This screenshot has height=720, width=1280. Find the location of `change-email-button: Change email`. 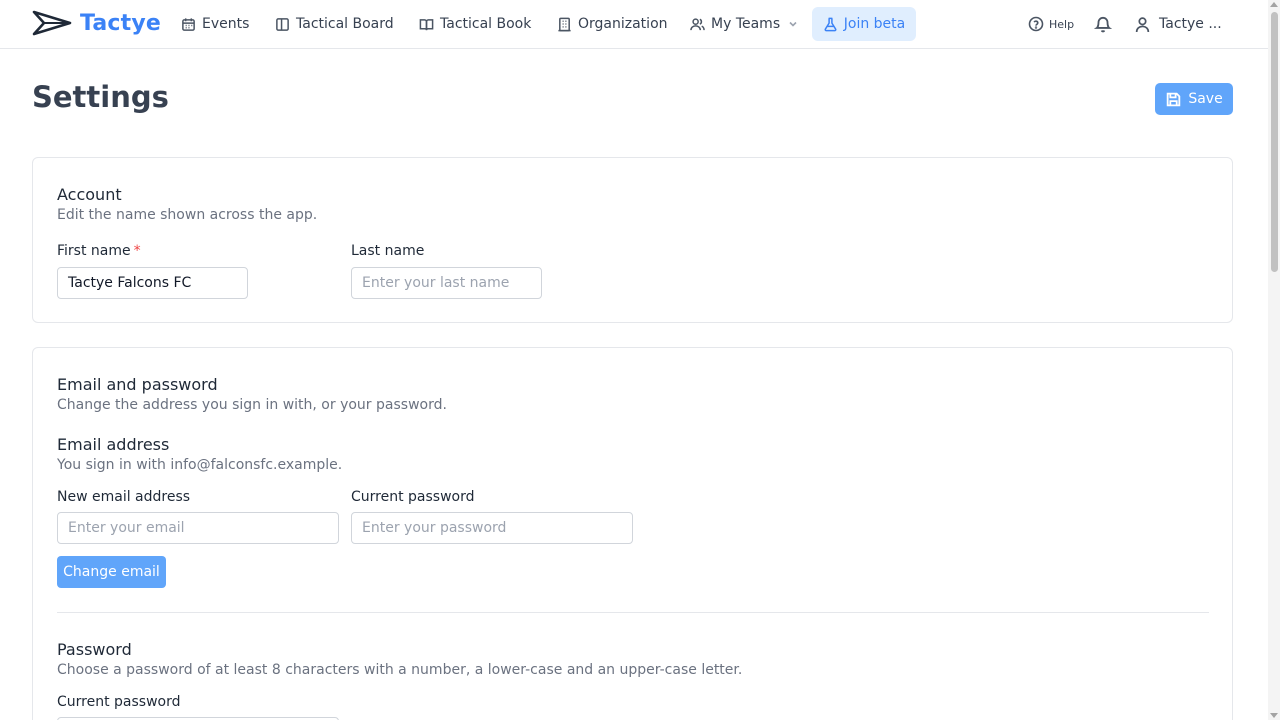

change-email-button: Change email is located at coordinates (111, 572).